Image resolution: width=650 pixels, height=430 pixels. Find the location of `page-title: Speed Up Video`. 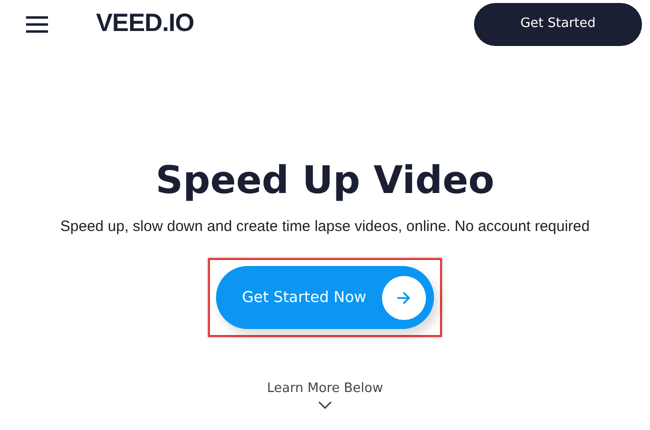

page-title: Speed Up Video is located at coordinates (325, 181).